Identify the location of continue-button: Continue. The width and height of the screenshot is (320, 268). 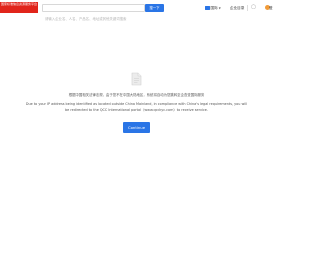
(136, 127).